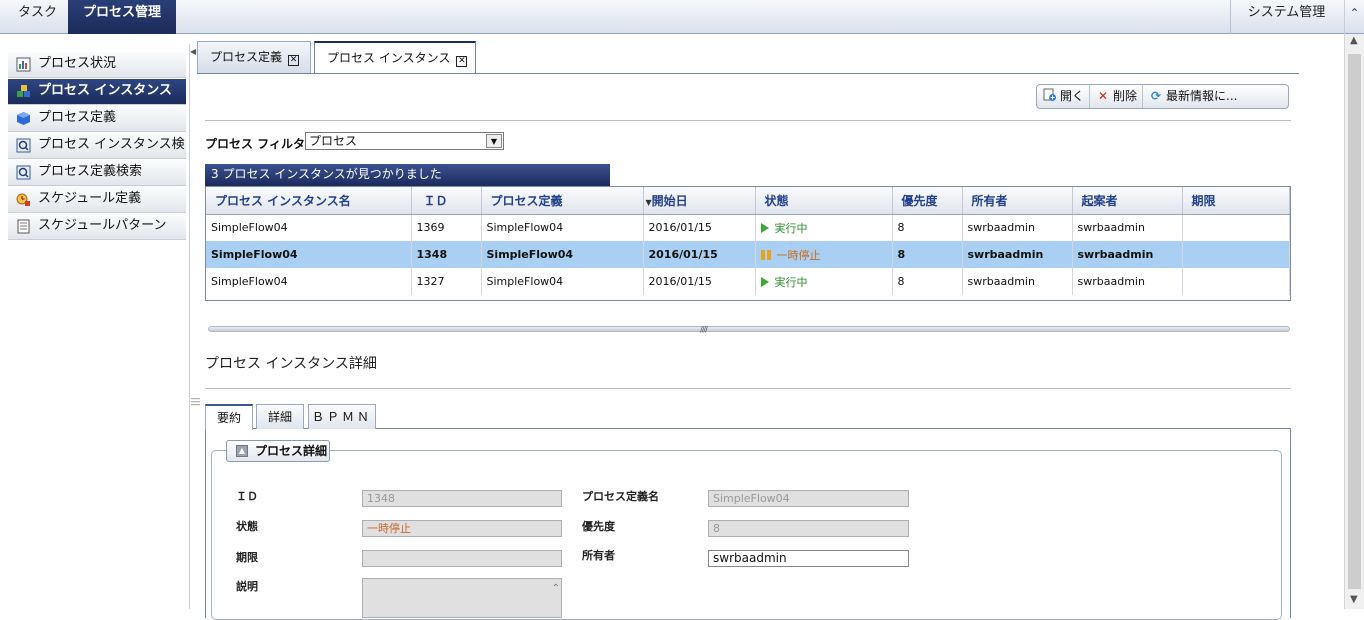  I want to click on field-due, so click(462, 558).